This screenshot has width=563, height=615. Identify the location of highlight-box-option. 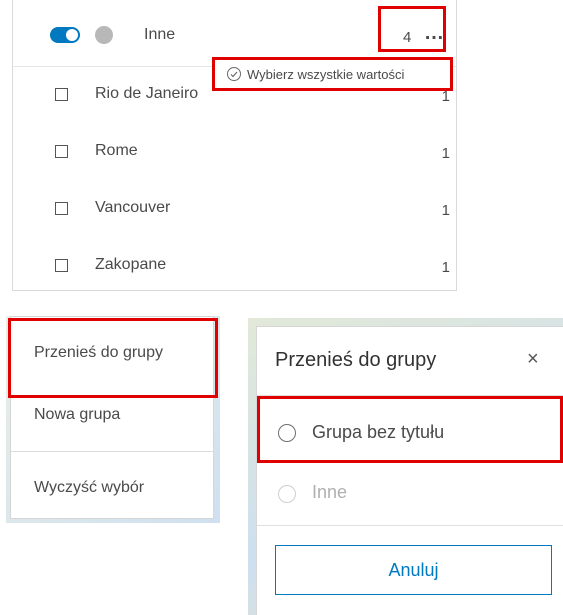
(410, 429).